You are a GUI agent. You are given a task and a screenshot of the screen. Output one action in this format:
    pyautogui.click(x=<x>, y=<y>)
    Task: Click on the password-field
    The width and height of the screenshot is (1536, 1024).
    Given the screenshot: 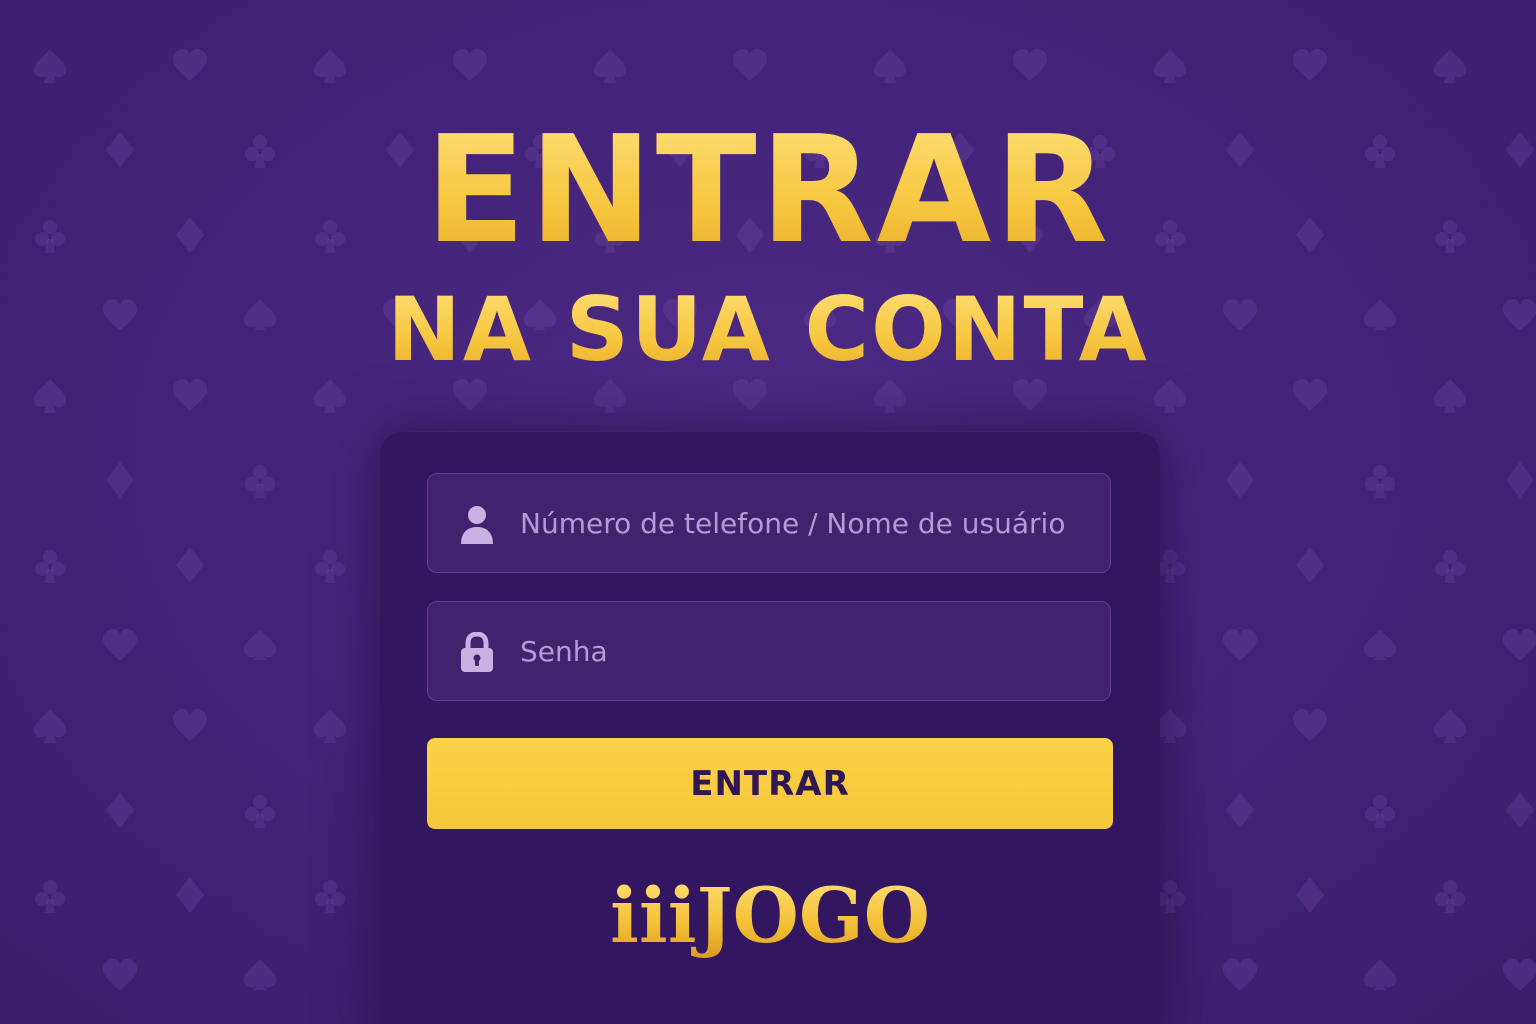 What is the action you would take?
    pyautogui.click(x=769, y=651)
    